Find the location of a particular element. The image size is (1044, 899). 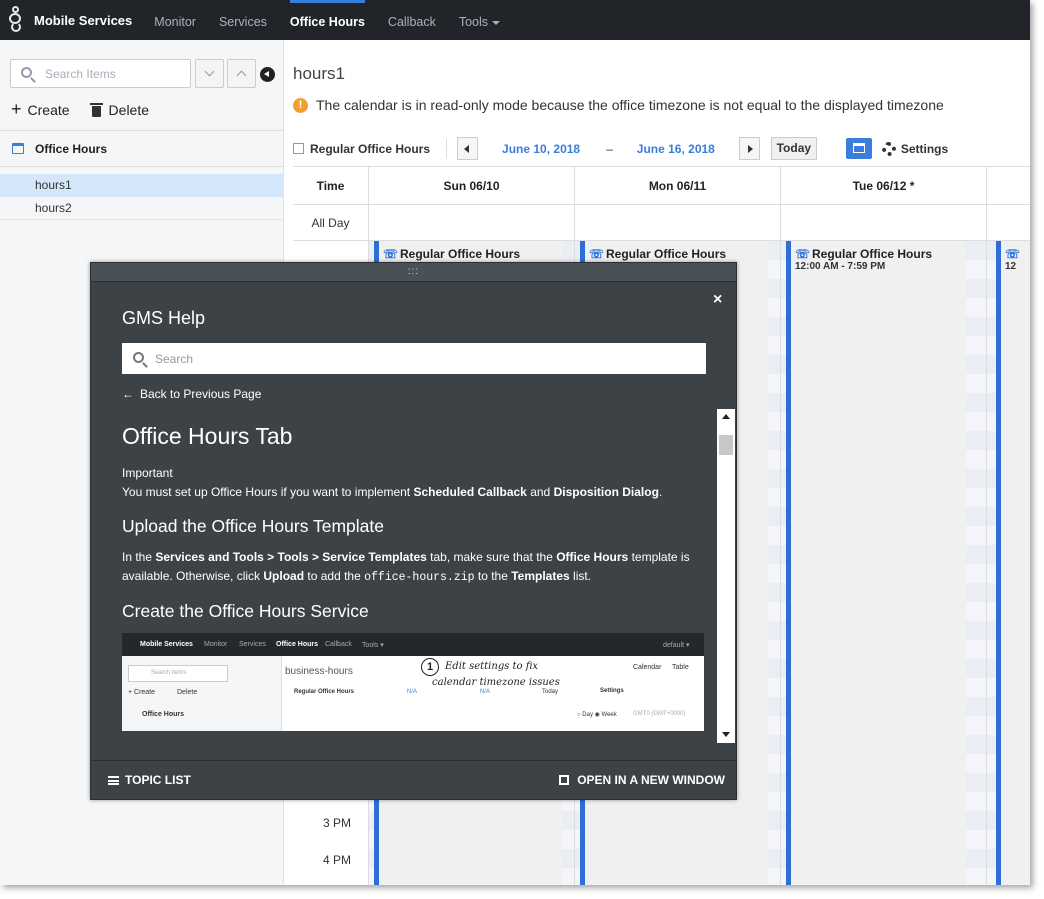

close-icon: × is located at coordinates (717, 300).